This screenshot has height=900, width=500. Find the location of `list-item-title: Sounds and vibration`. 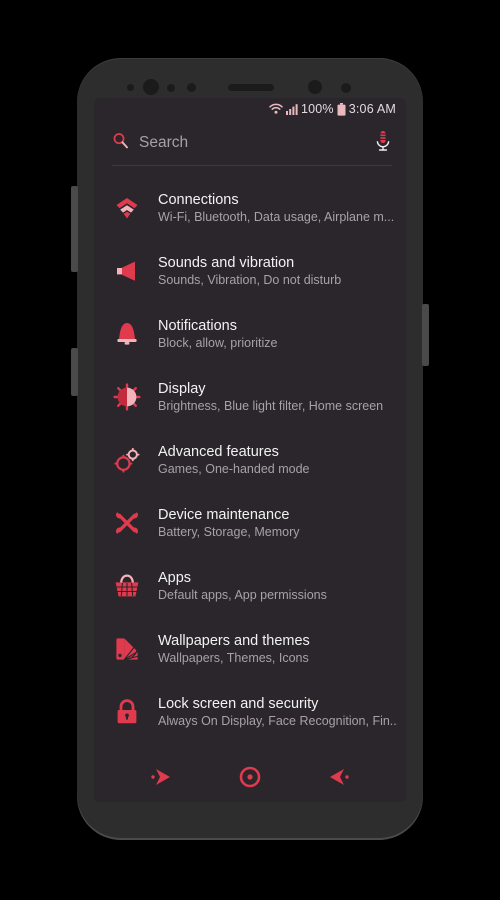

list-item-title: Sounds and vibration is located at coordinates (226, 262).